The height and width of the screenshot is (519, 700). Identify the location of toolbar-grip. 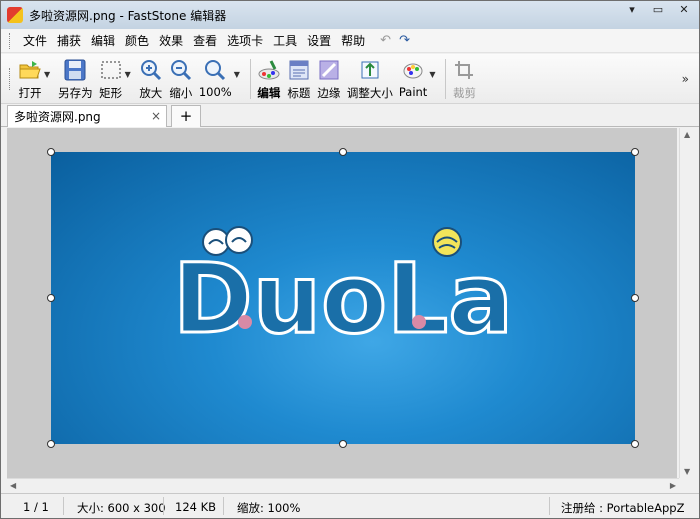
(10, 79).